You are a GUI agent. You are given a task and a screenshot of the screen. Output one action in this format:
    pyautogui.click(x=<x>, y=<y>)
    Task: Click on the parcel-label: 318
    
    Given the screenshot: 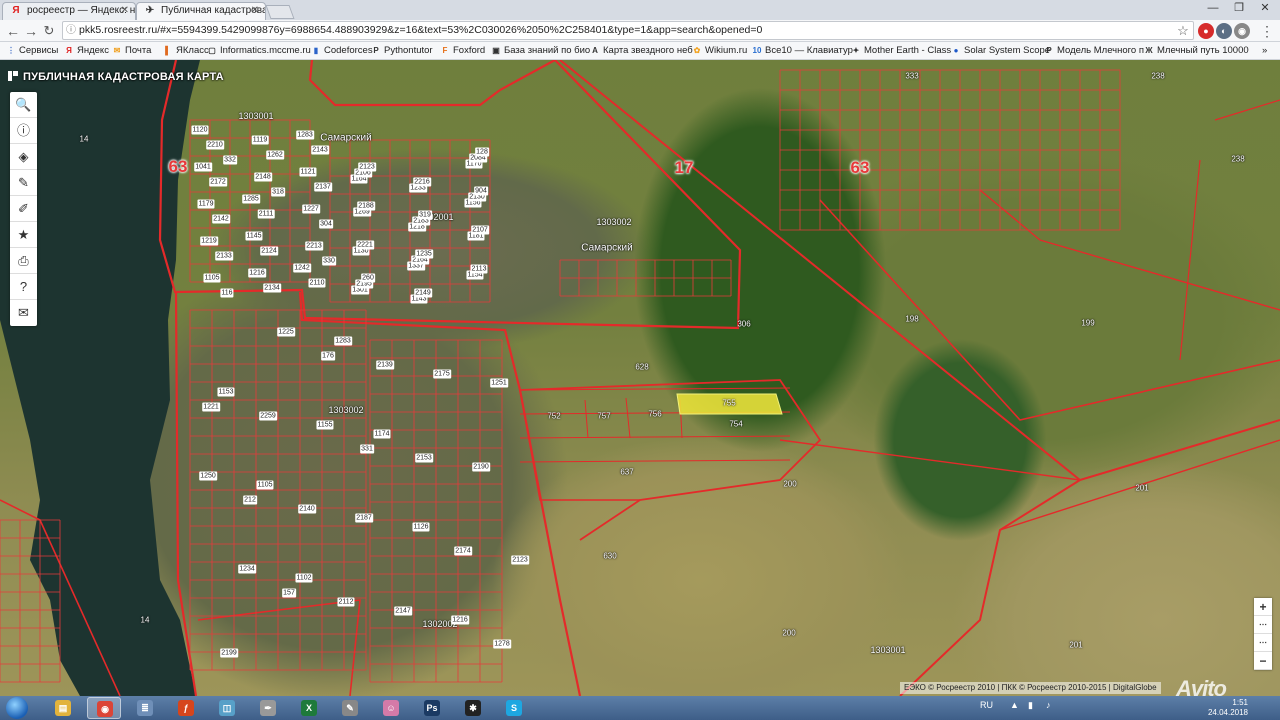 What is the action you would take?
    pyautogui.click(x=278, y=192)
    